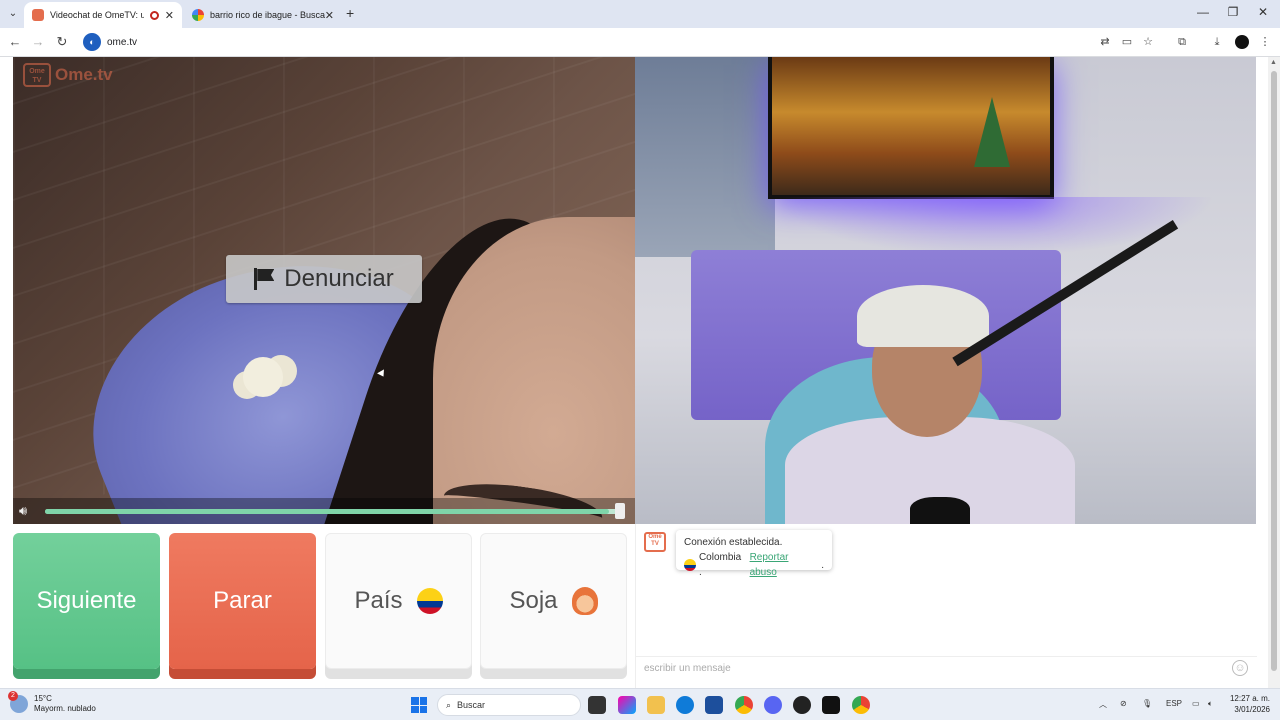 The image size is (1280, 720). I want to click on report-abuse-suffix: ., so click(822, 565).